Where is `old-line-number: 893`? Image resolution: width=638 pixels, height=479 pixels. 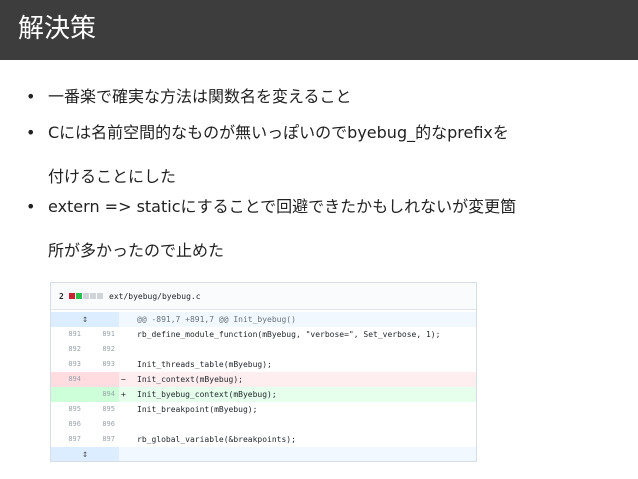 old-line-number: 893 is located at coordinates (68, 364).